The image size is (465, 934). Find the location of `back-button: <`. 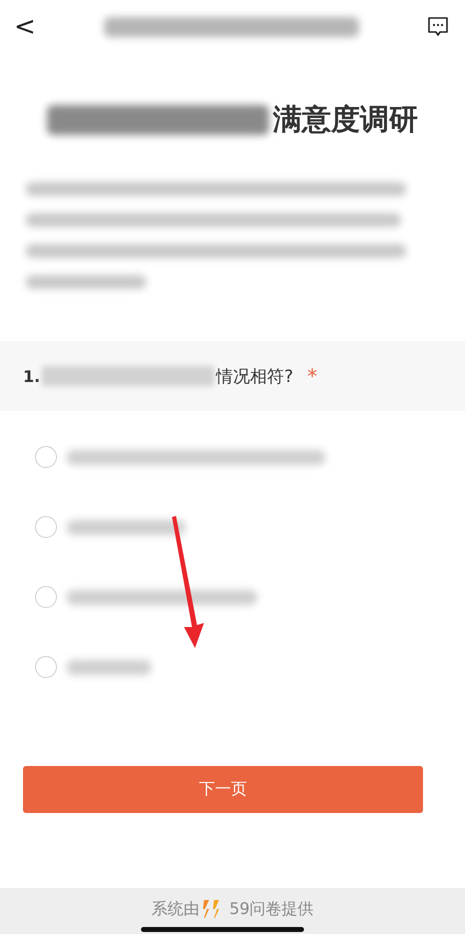

back-button: < is located at coordinates (25, 27).